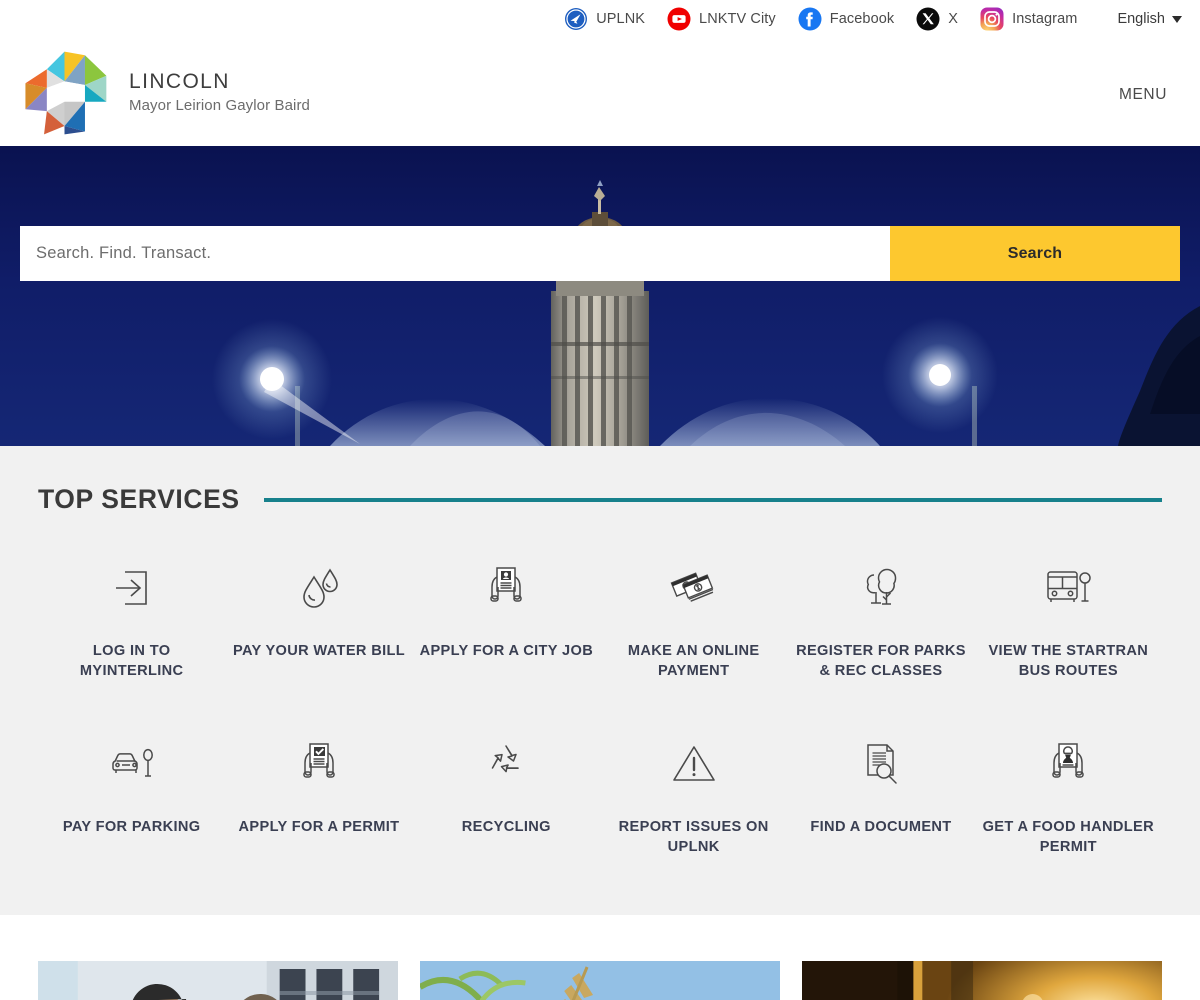 This screenshot has height=1000, width=1200. Describe the element at coordinates (506, 588) in the screenshot. I see `job-application-icon` at that location.